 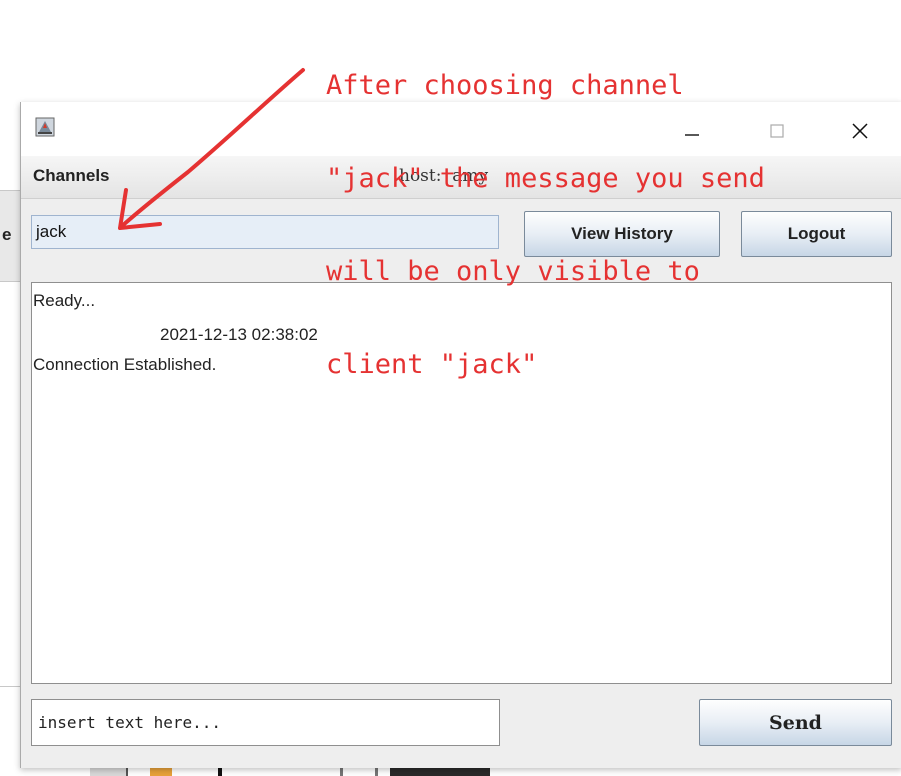 I want to click on send-button: Send, so click(x=795, y=722).